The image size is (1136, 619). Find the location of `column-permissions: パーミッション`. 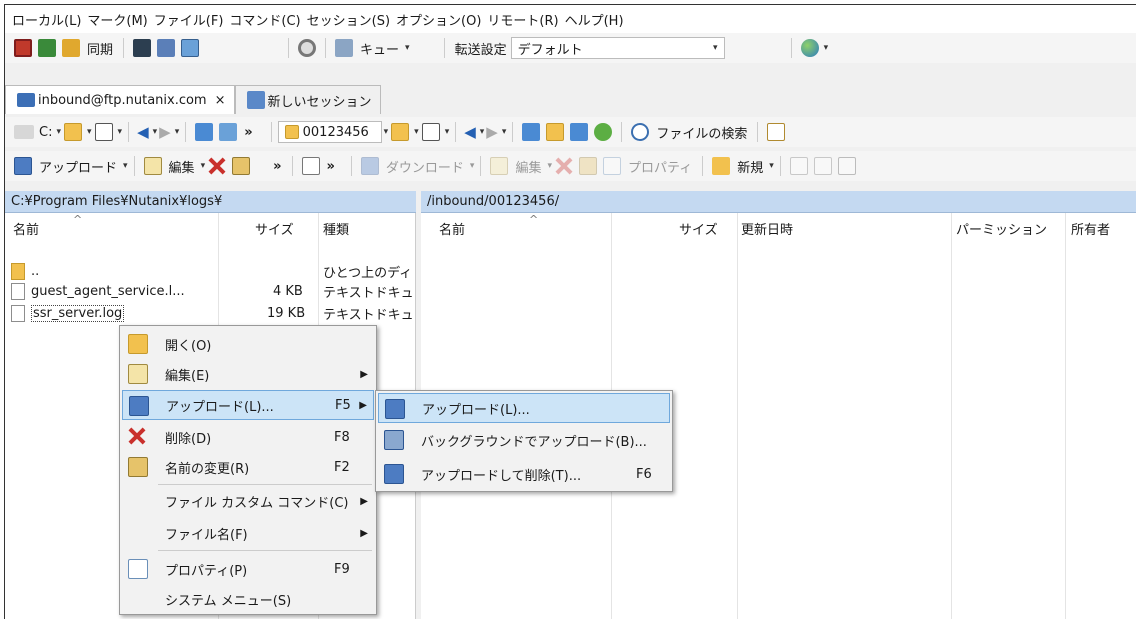

column-permissions: パーミッション is located at coordinates (1001, 228).